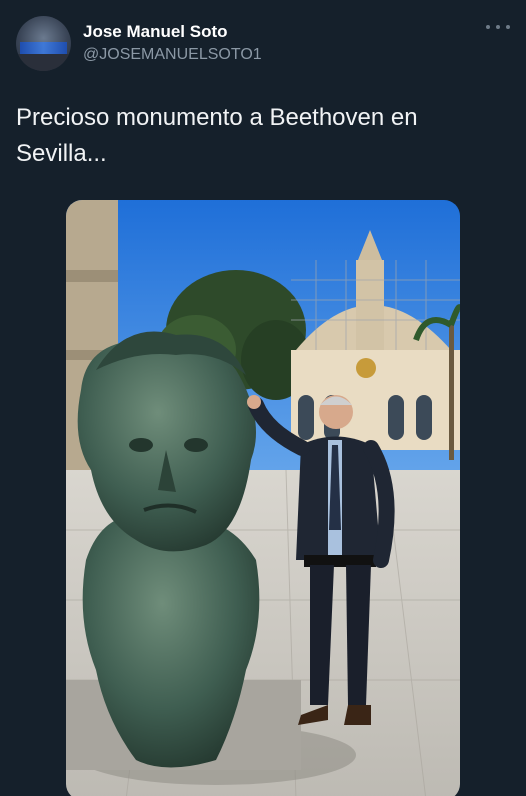 The height and width of the screenshot is (796, 526). I want to click on author-names: Jose Manuel Soto @JOSEMANUELSOTO1, so click(172, 44).